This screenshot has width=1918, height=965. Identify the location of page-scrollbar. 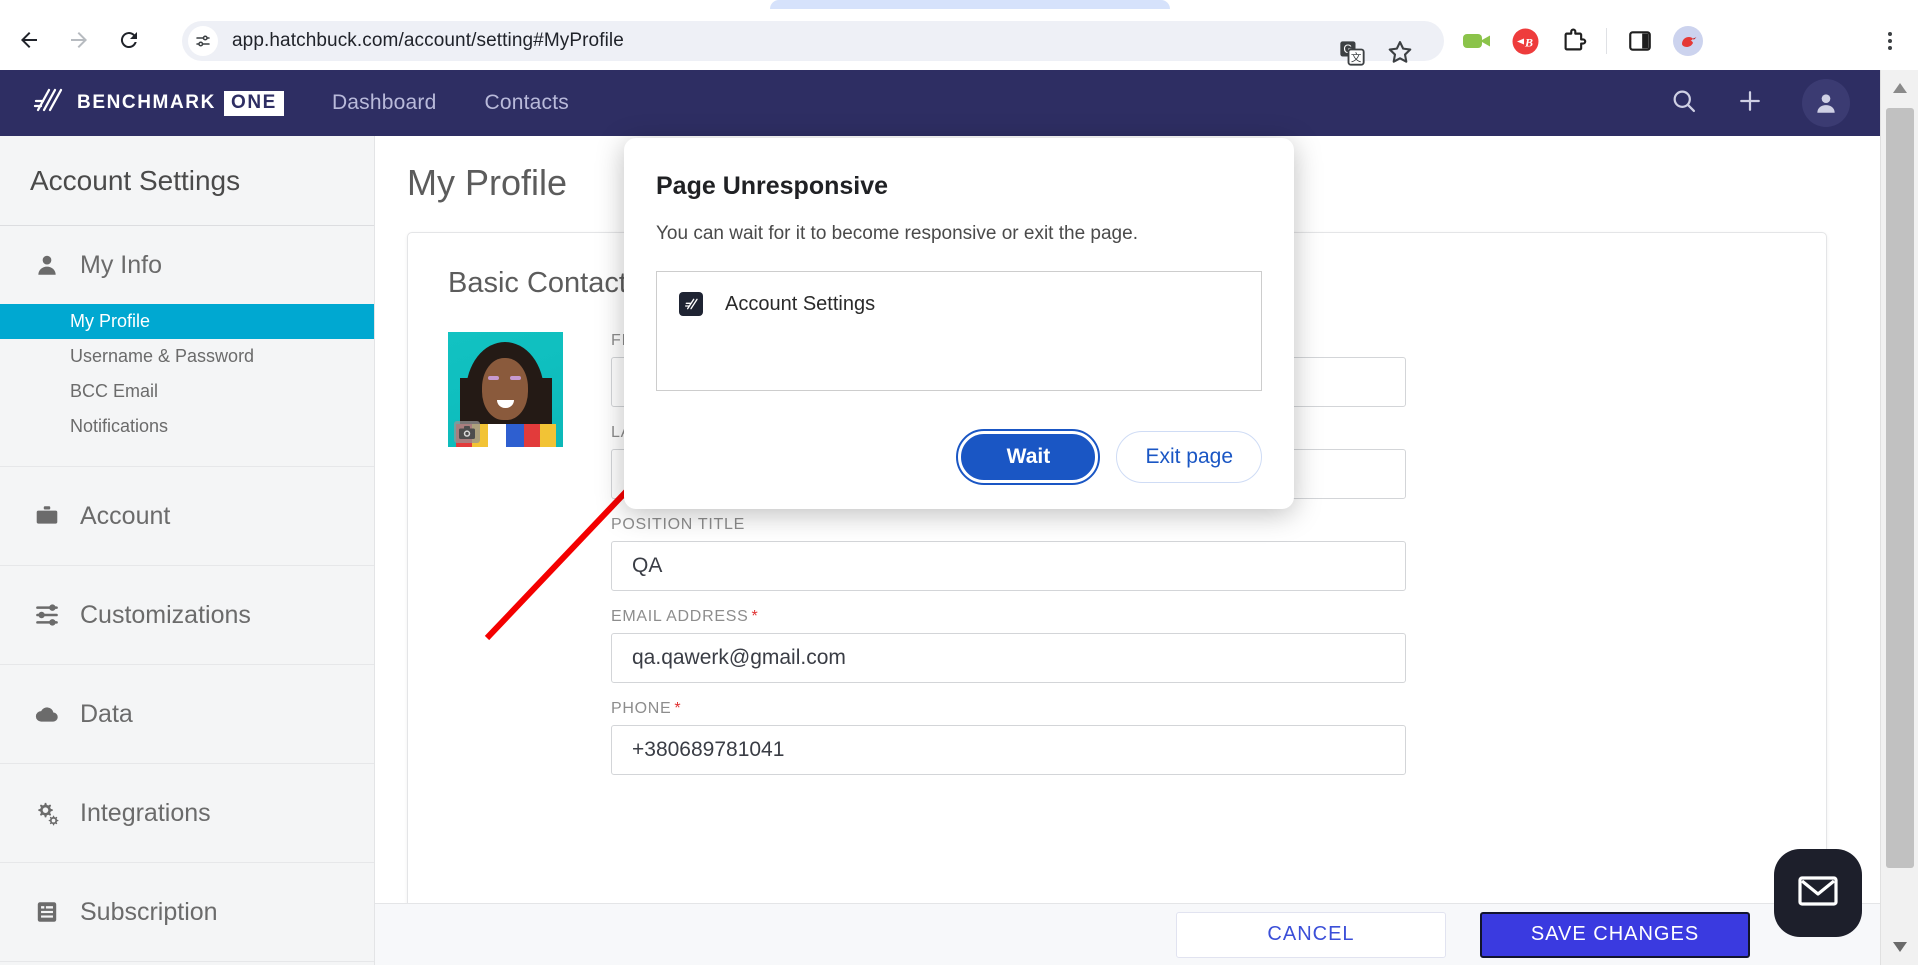
(1899, 517).